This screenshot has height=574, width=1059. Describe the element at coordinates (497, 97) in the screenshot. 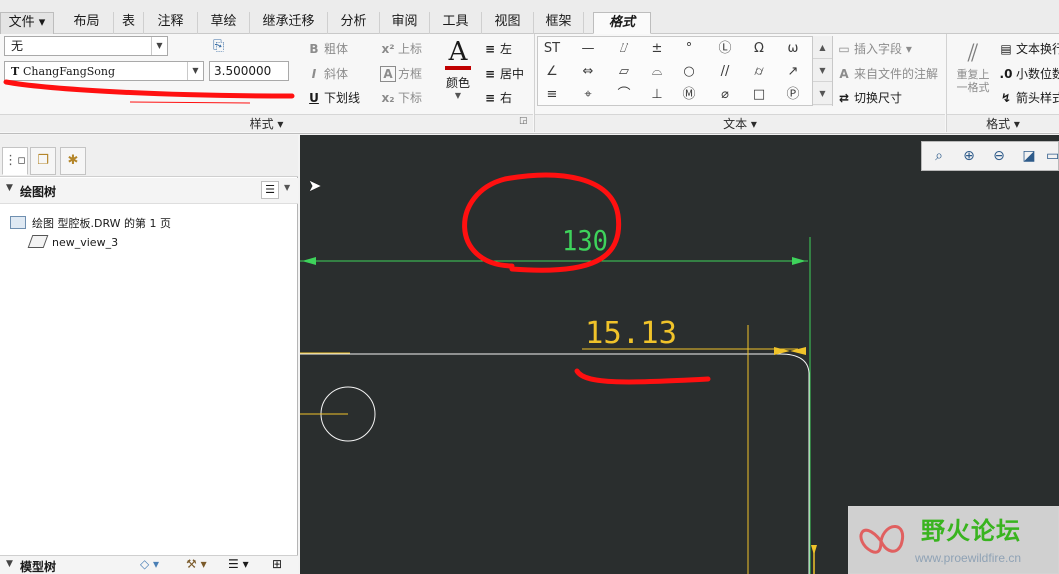

I see `align-right-button: ≡ 右` at that location.